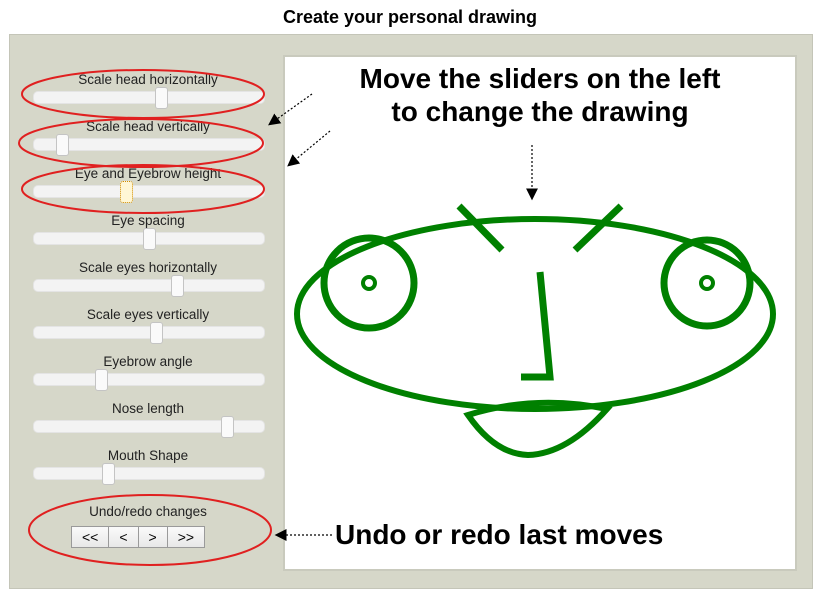 The height and width of the screenshot is (601, 820). What do you see at coordinates (152, 537) in the screenshot?
I see `redo-button: >` at bounding box center [152, 537].